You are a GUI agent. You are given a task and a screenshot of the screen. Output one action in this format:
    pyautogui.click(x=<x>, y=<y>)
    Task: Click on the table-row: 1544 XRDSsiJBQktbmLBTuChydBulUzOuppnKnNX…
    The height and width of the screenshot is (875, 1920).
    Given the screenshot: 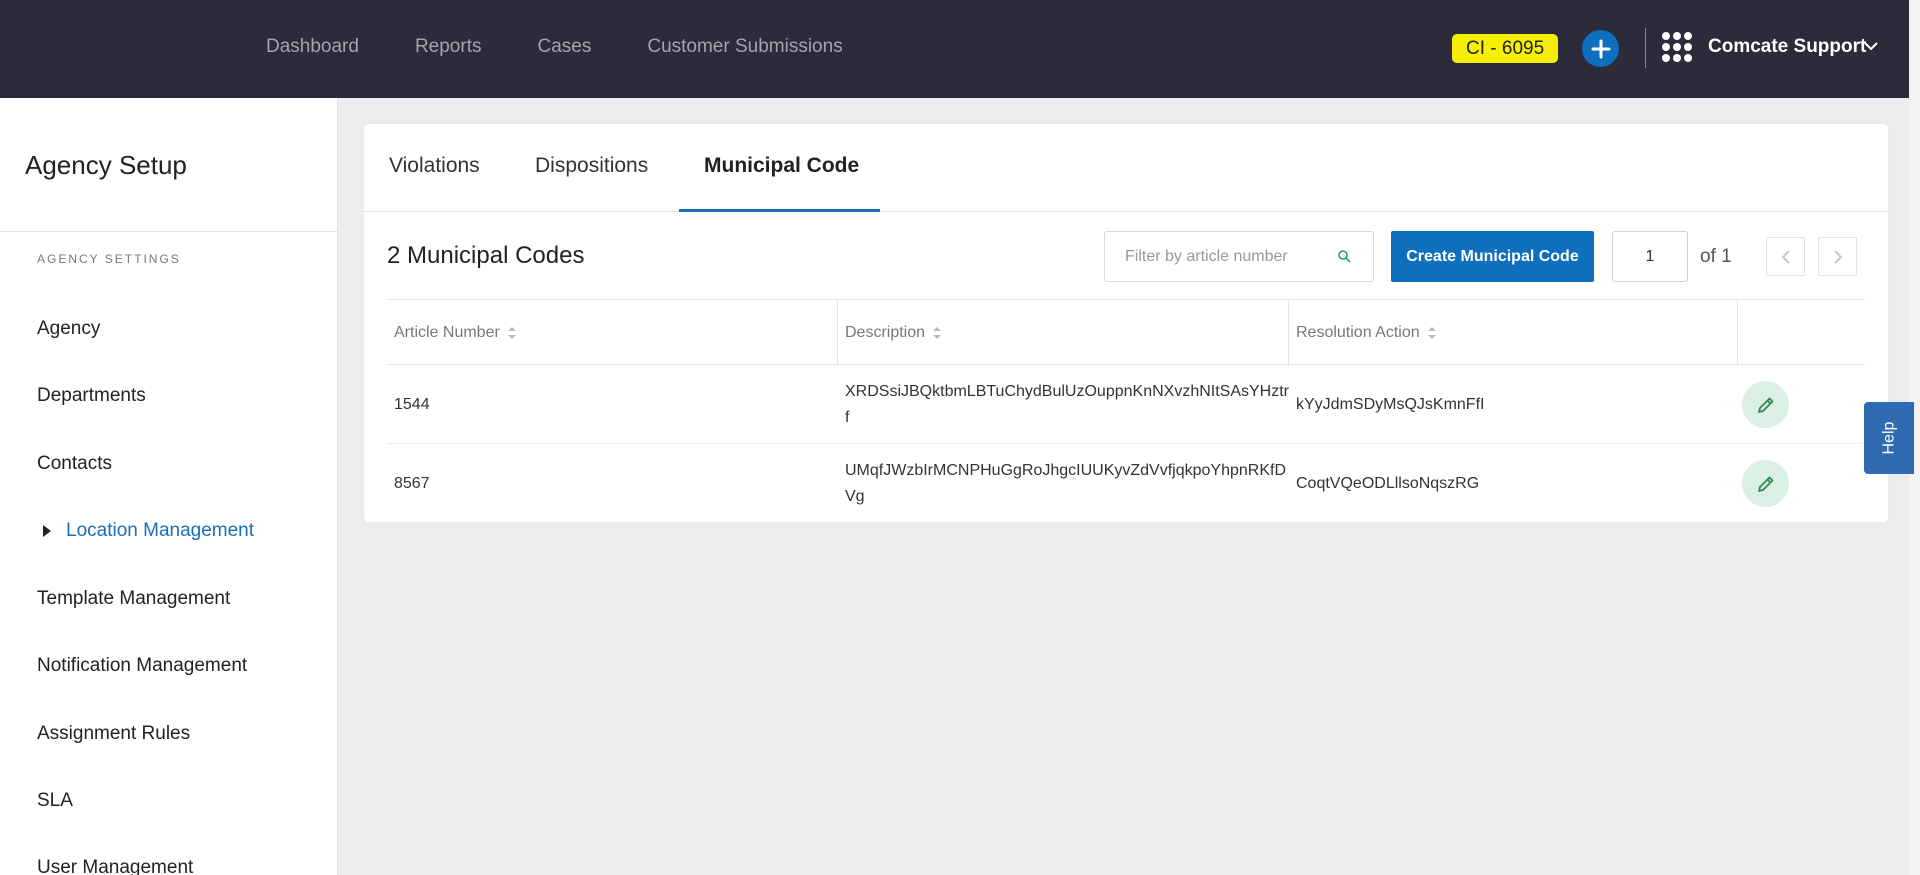 What is the action you would take?
    pyautogui.click(x=1126, y=404)
    